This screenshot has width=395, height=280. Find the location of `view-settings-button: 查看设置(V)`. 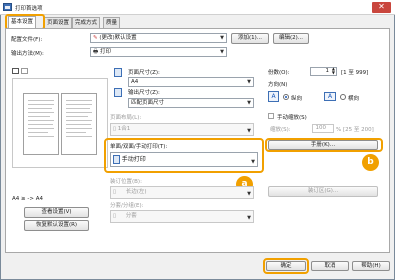

view-settings-button: 查看设置(V) is located at coordinates (56, 212).